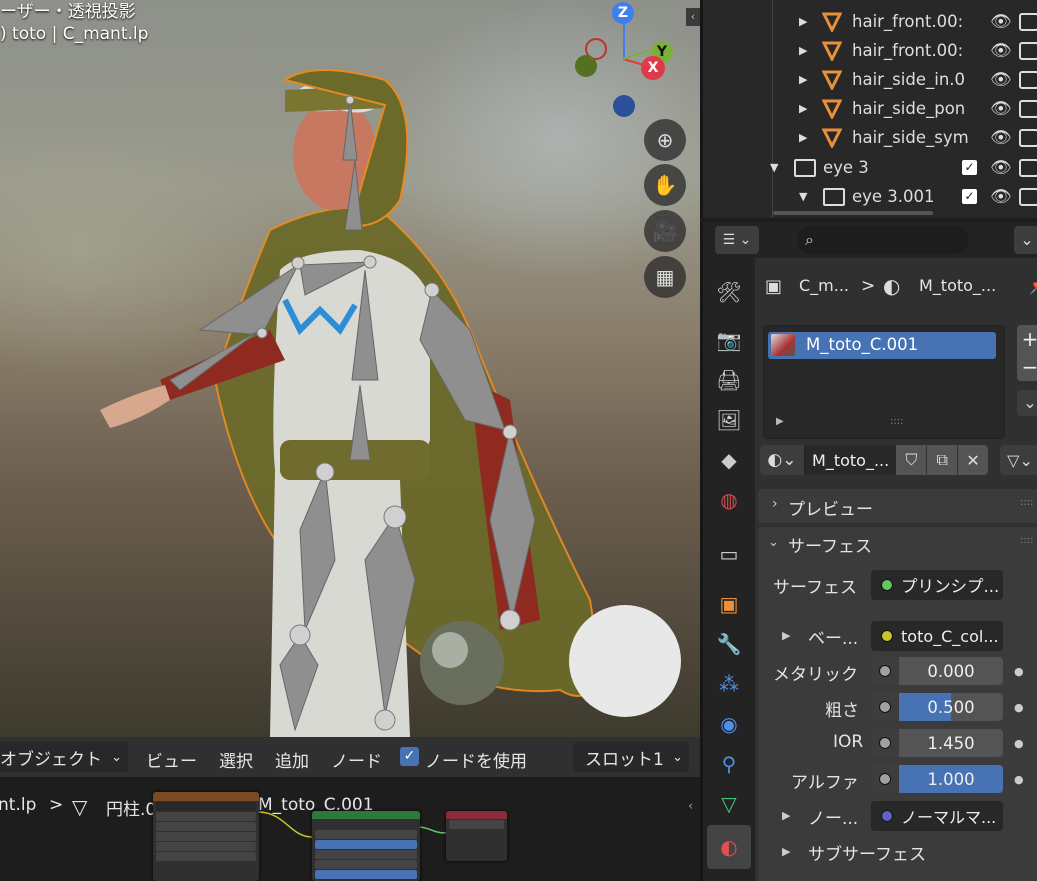 The width and height of the screenshot is (1037, 881). Describe the element at coordinates (884, 382) in the screenshot. I see `material-slot-list: M_toto_C.001 ▶ ::::` at that location.